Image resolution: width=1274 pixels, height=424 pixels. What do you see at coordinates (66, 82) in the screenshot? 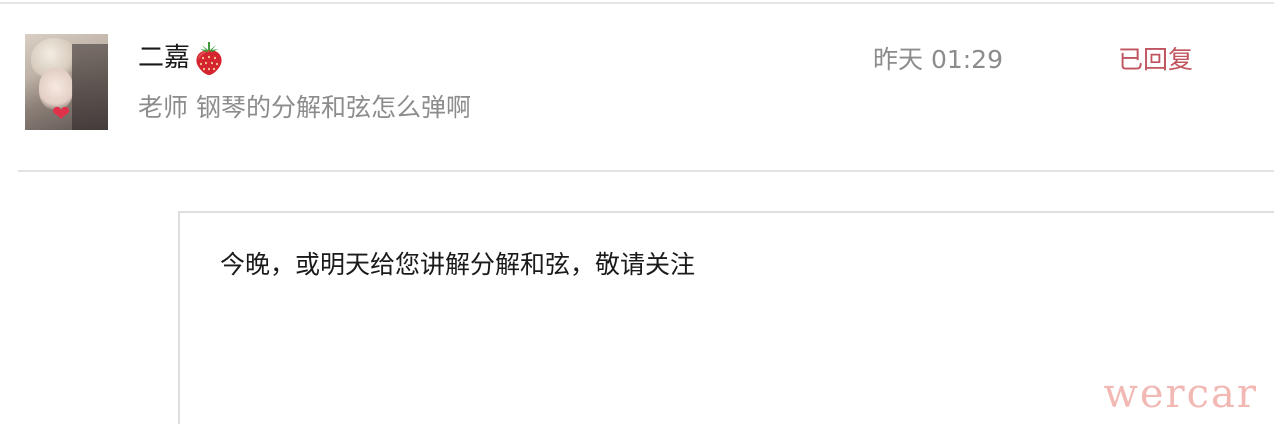
I see `avatar: ❤` at bounding box center [66, 82].